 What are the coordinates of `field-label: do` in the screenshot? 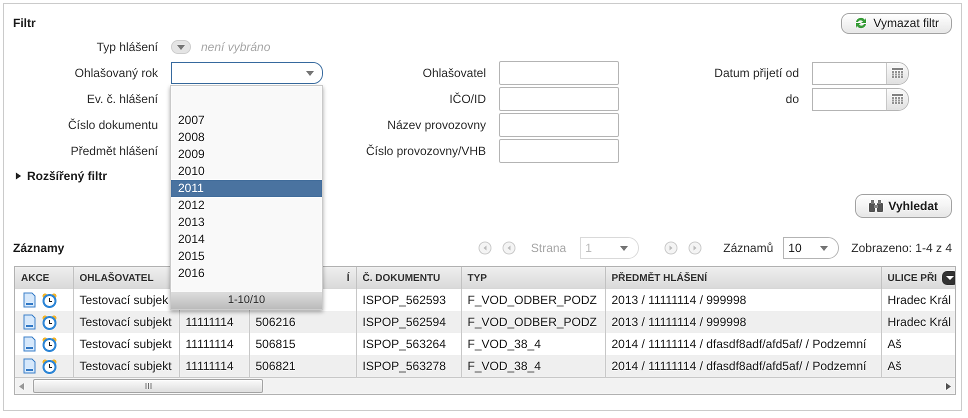 It's located at (793, 99).